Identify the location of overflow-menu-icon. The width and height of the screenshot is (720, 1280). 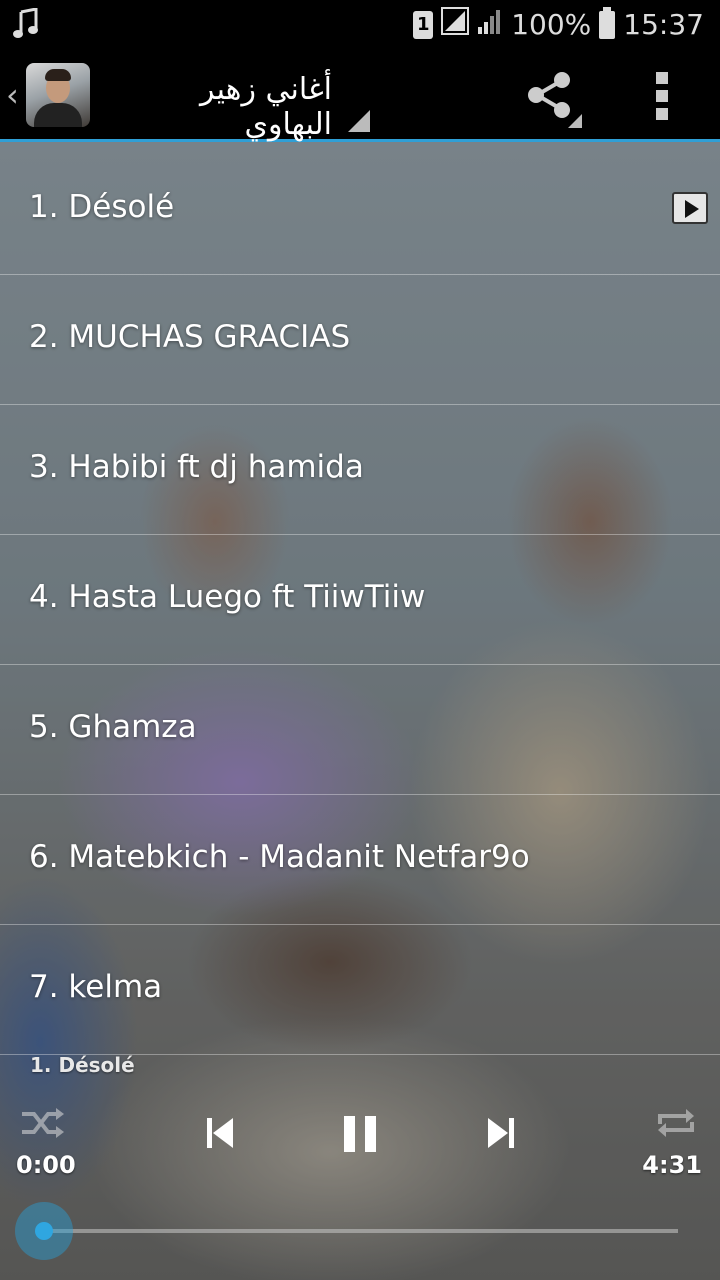
(663, 96).